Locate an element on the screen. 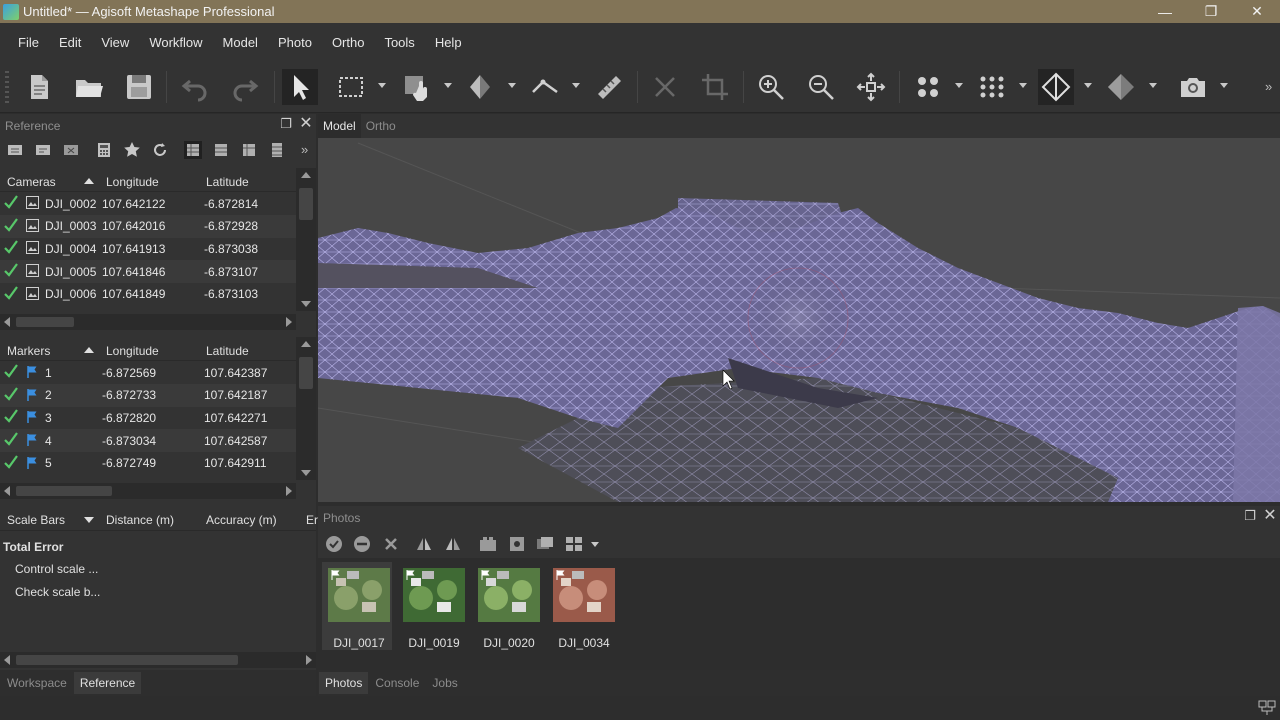  camera-longitude: 107.641849 is located at coordinates (133, 294).